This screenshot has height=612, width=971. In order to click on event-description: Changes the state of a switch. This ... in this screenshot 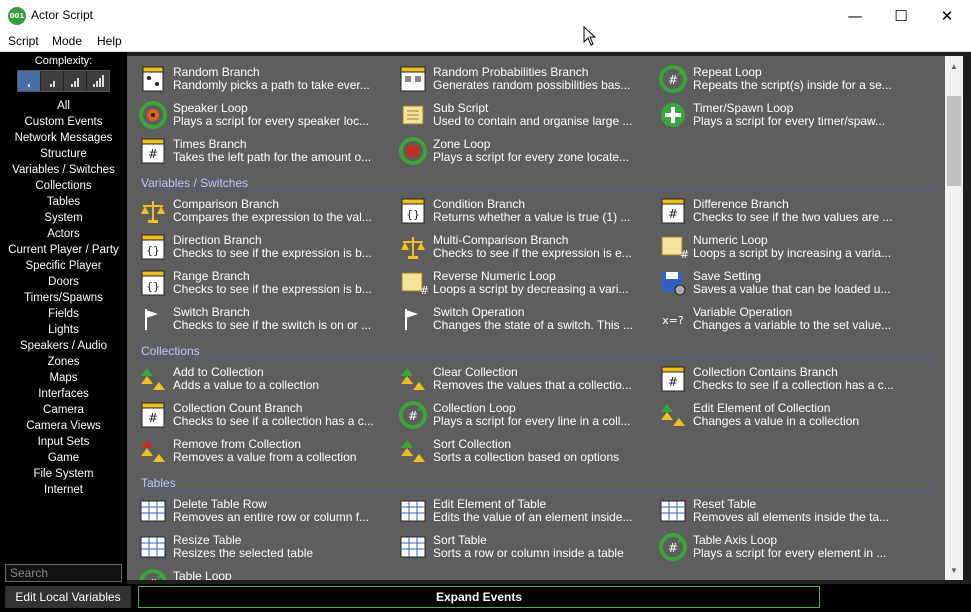, I will do `click(533, 325)`.